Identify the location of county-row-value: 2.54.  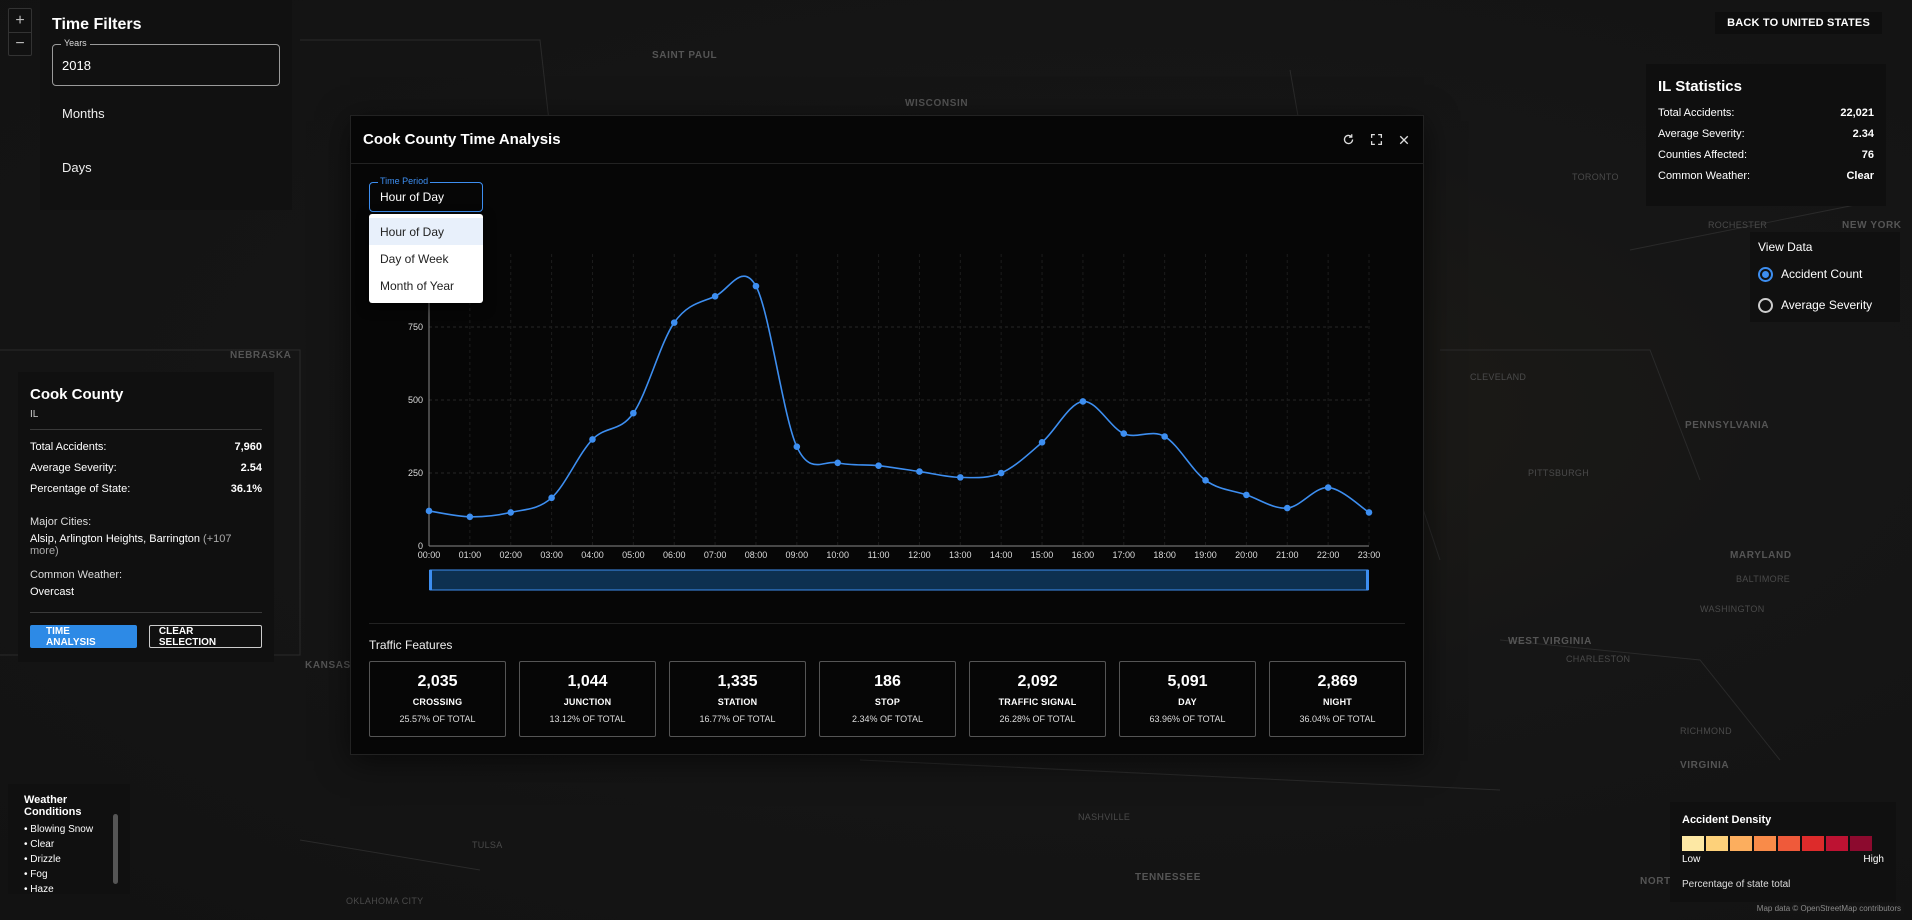
(251, 468).